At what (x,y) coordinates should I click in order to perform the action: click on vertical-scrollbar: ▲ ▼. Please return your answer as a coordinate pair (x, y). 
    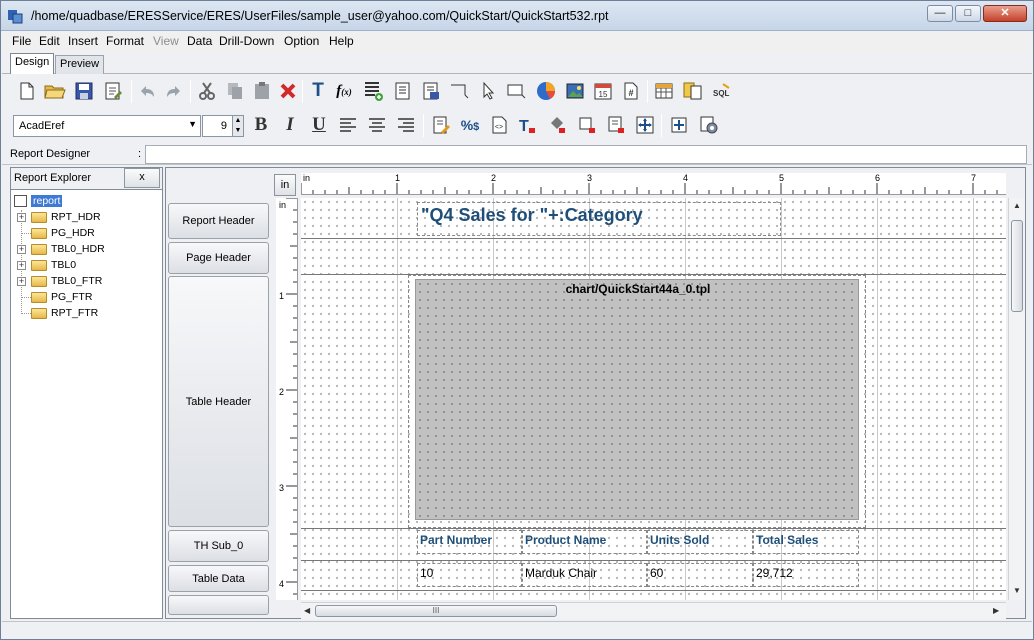
    Looking at the image, I should click on (1016, 399).